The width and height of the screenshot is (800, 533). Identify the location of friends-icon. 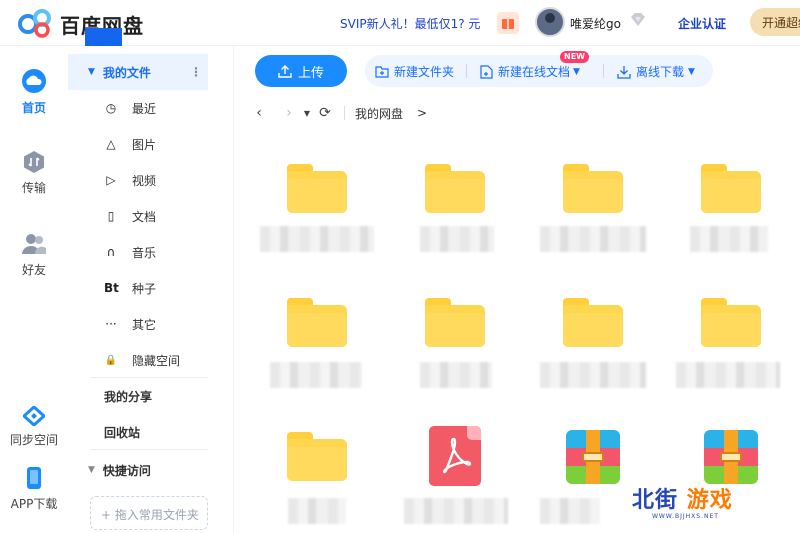
(34, 244).